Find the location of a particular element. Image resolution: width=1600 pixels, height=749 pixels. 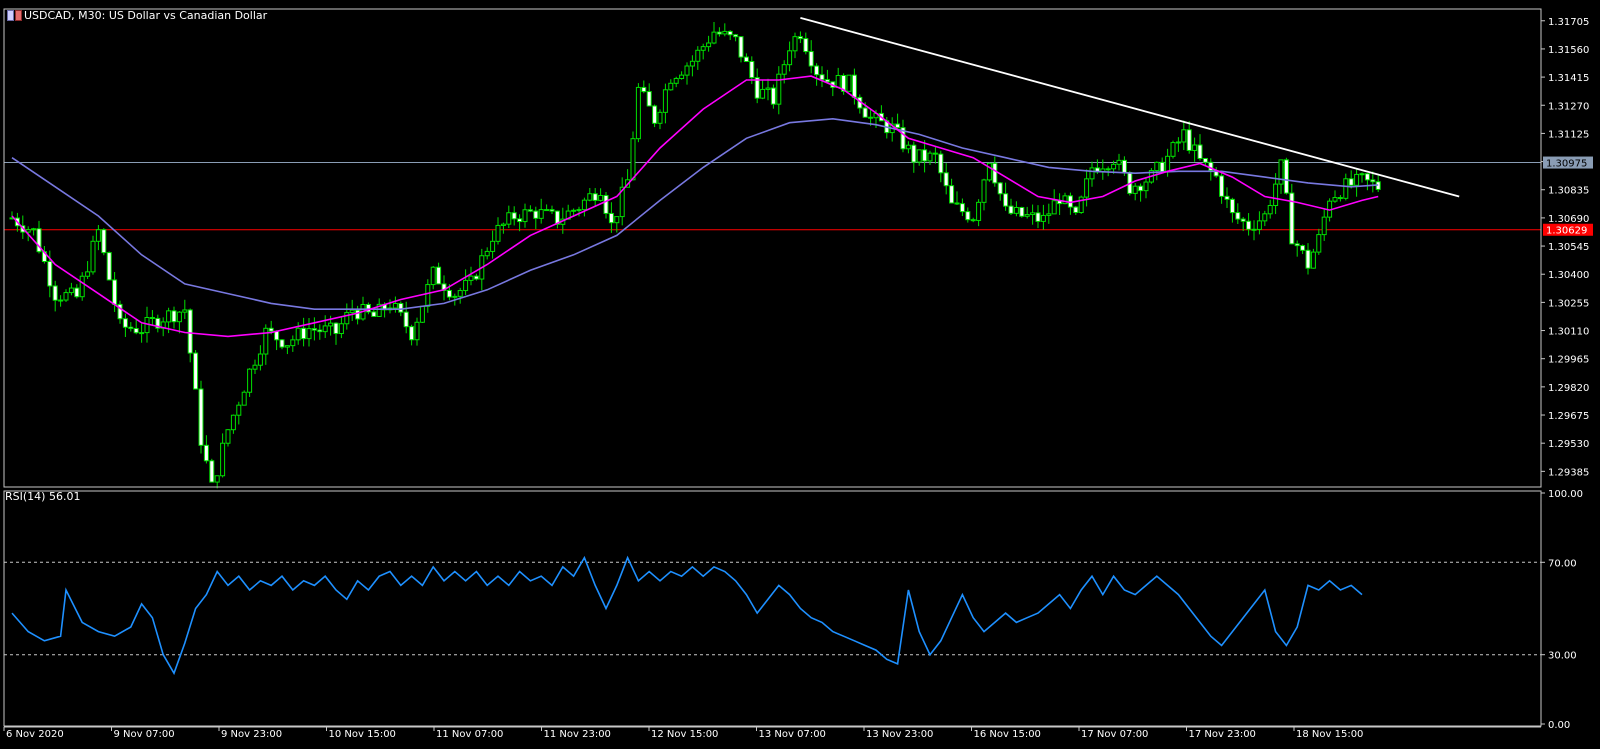

price-tick-label: 1.30690 is located at coordinates (1568, 219).